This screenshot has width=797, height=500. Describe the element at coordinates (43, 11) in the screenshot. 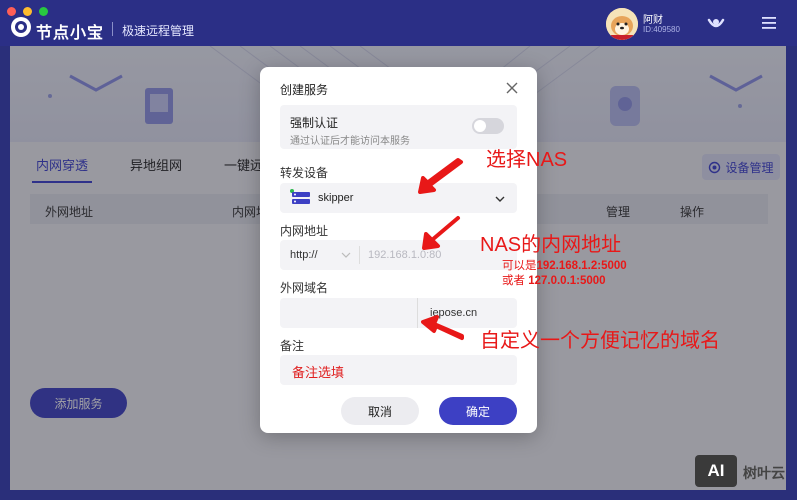

I see `window-zoom-button` at that location.